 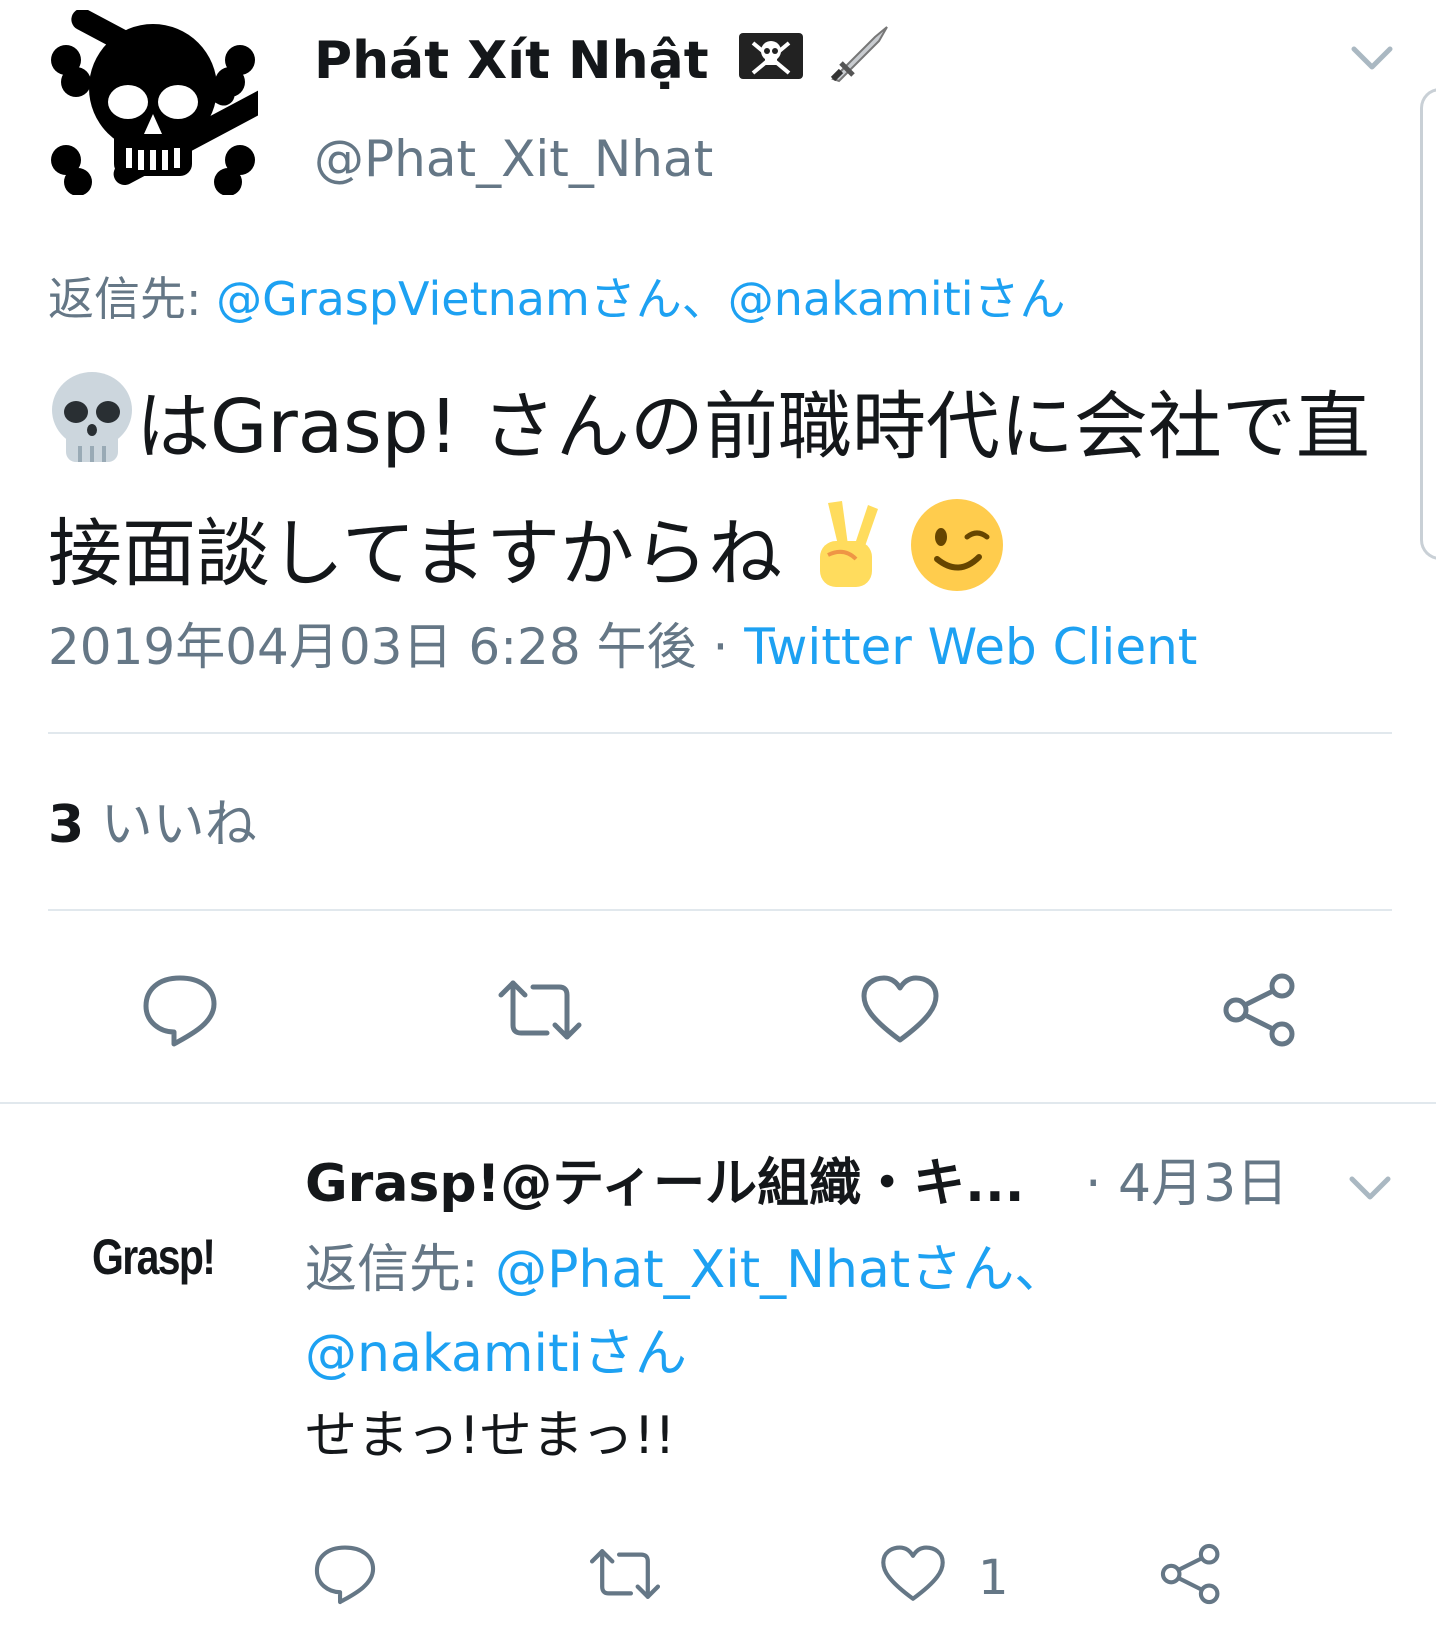 What do you see at coordinates (178, 825) in the screenshot?
I see `likes-label: いいね` at bounding box center [178, 825].